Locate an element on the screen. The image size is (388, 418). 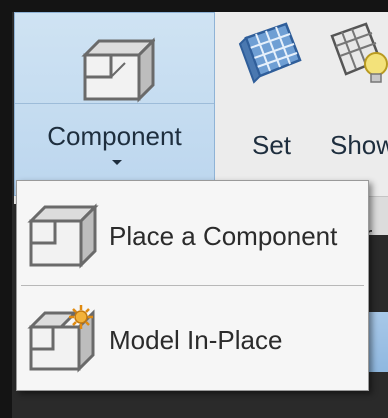
component-box-icon is located at coordinates (118, 70).